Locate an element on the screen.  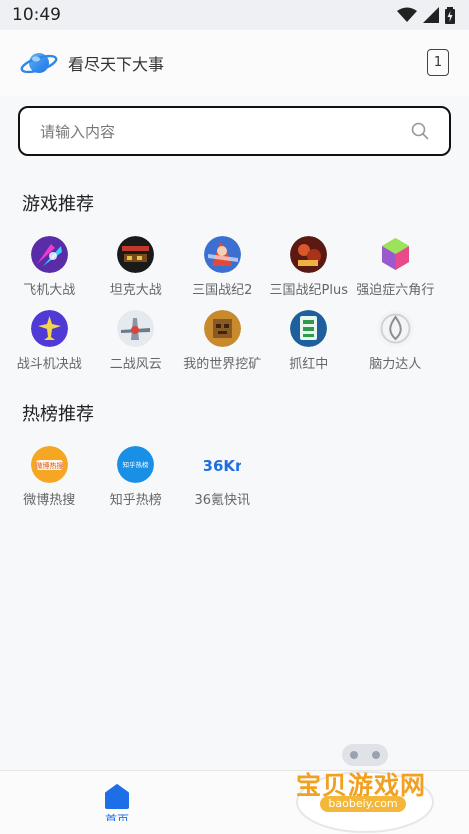
game-item-ww2: 二战风云 is located at coordinates (136, 341).